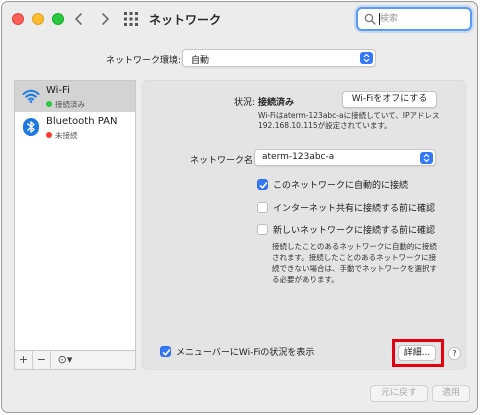 The height and width of the screenshot is (415, 480). Describe the element at coordinates (75, 127) in the screenshot. I see `service-item-bluetooth-pan: Bluetooth PAN 未接続` at that location.